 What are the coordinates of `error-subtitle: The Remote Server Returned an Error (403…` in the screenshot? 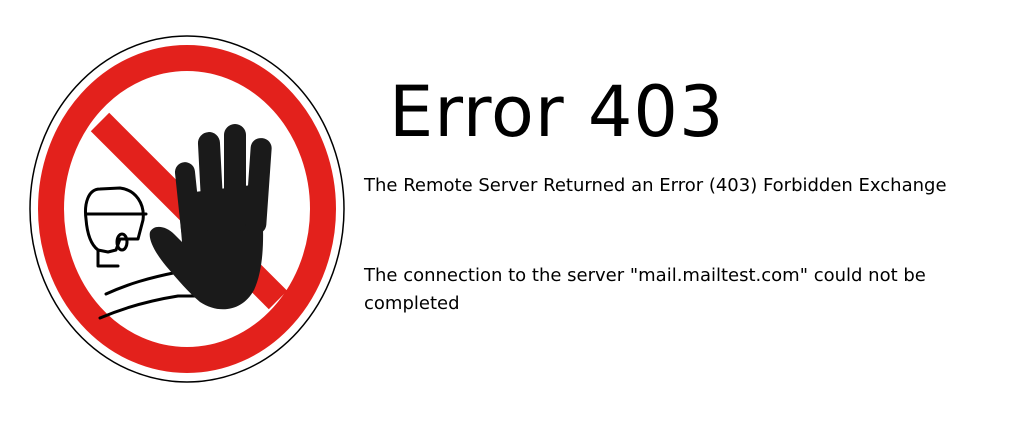 It's located at (655, 185).